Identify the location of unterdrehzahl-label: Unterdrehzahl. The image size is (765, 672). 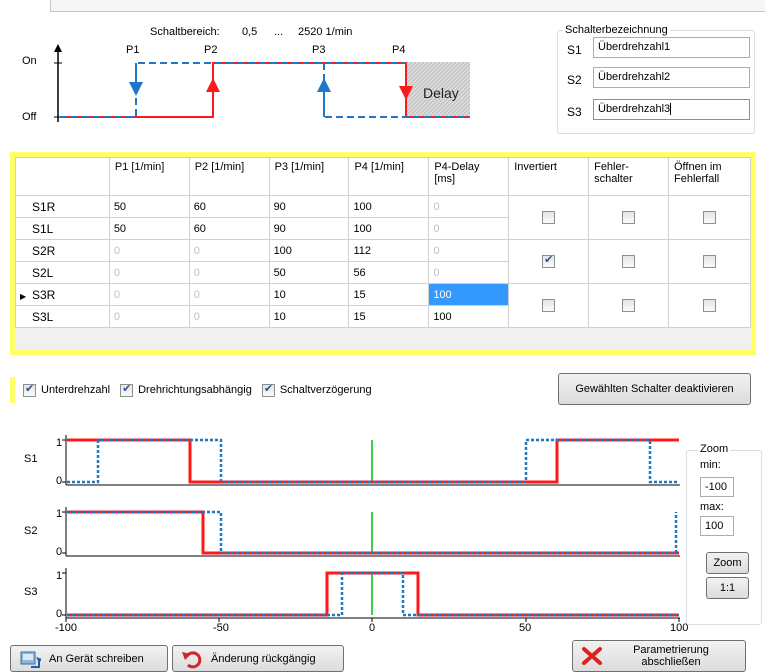
(76, 390).